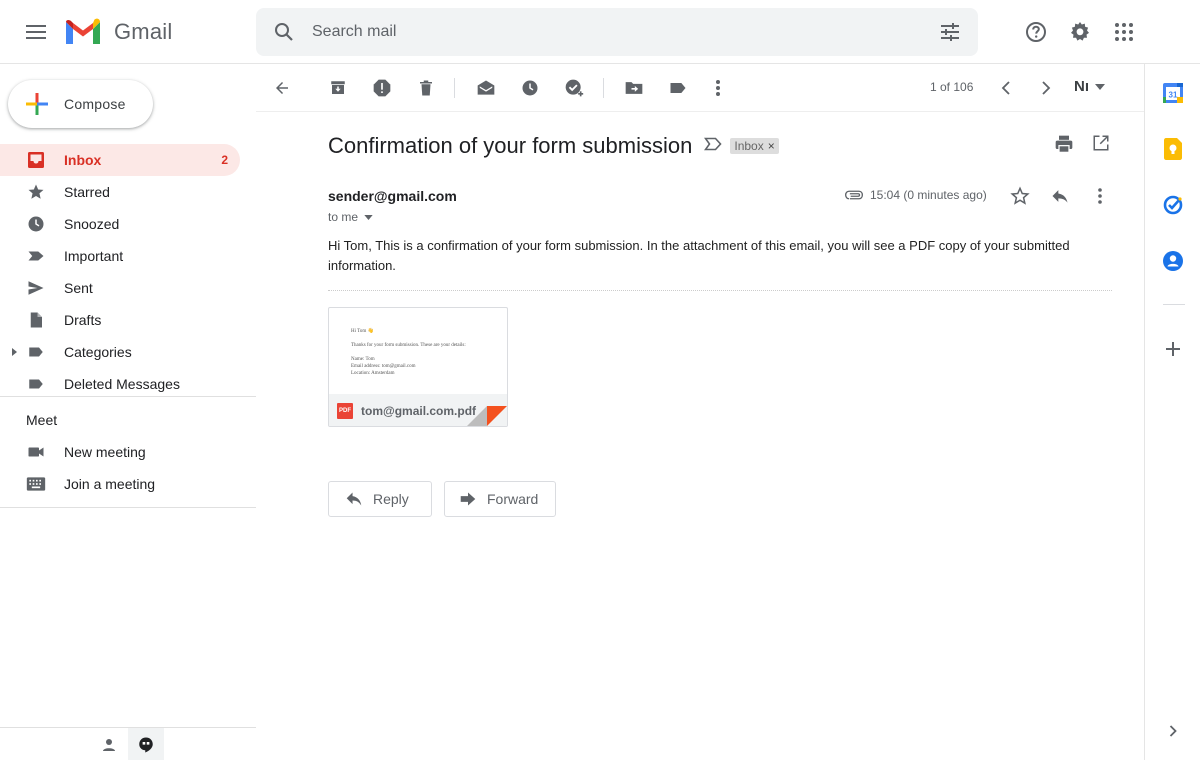 This screenshot has width=1200, height=760. Describe the element at coordinates (1173, 205) in the screenshot. I see `google-tasks-icon` at that location.